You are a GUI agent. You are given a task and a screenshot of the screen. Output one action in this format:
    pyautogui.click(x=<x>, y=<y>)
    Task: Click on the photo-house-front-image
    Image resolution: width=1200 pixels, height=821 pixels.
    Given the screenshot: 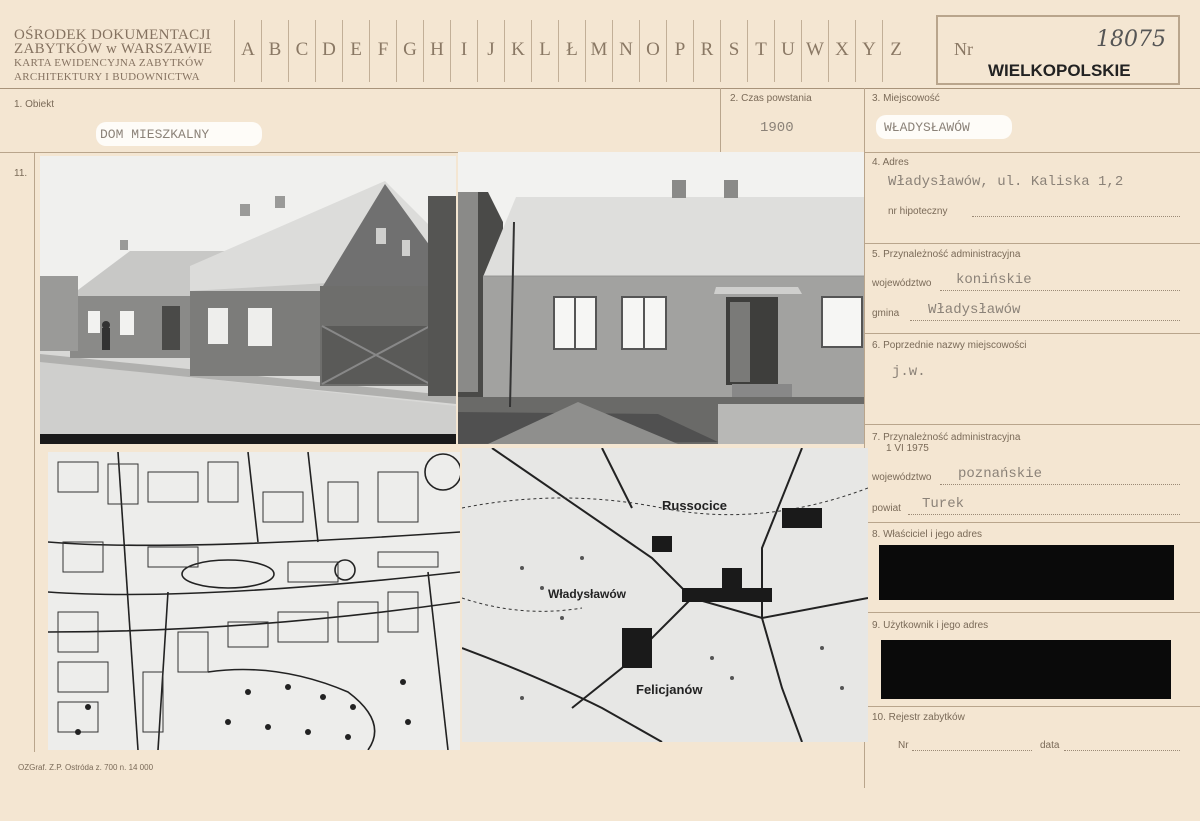 What is the action you would take?
    pyautogui.click(x=661, y=298)
    